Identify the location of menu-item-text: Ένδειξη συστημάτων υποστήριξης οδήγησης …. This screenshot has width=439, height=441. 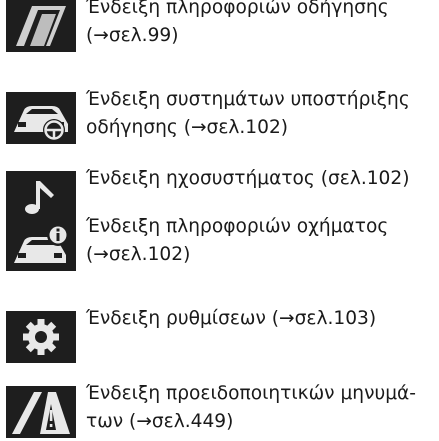
(262, 113).